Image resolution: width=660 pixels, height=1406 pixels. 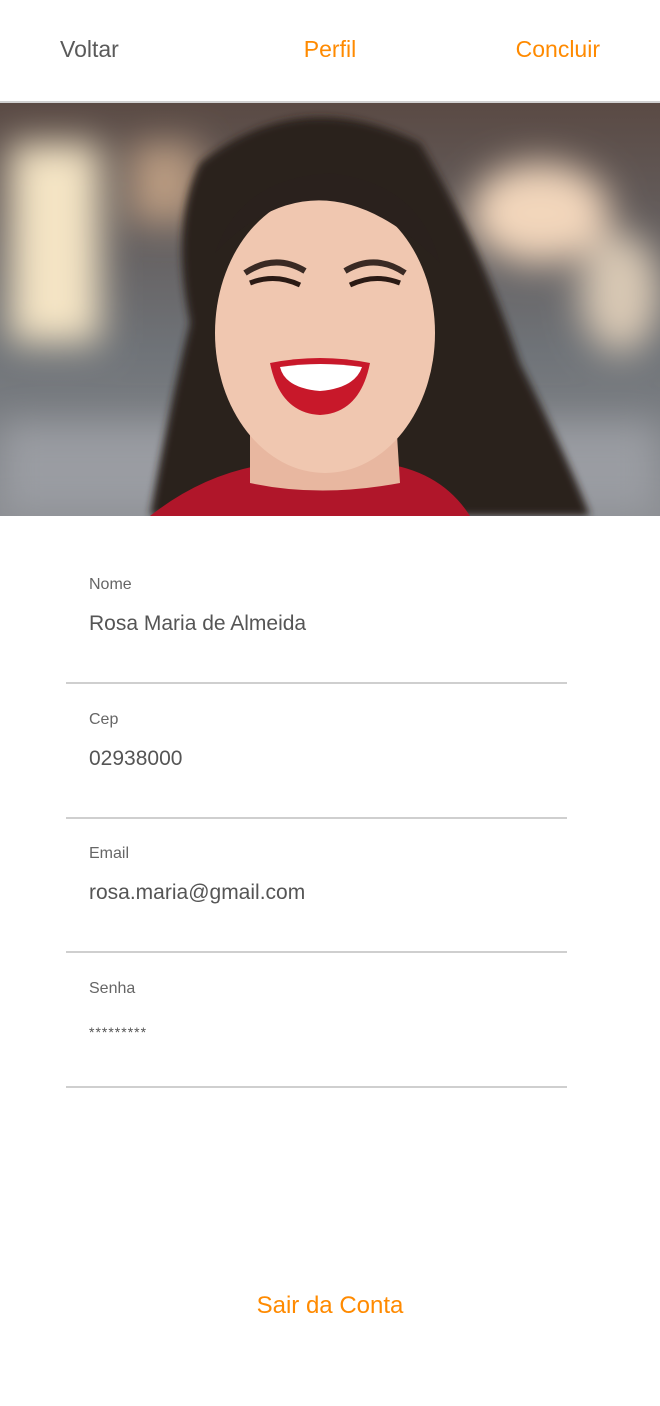 What do you see at coordinates (89, 49) in the screenshot?
I see `back-button: Voltar` at bounding box center [89, 49].